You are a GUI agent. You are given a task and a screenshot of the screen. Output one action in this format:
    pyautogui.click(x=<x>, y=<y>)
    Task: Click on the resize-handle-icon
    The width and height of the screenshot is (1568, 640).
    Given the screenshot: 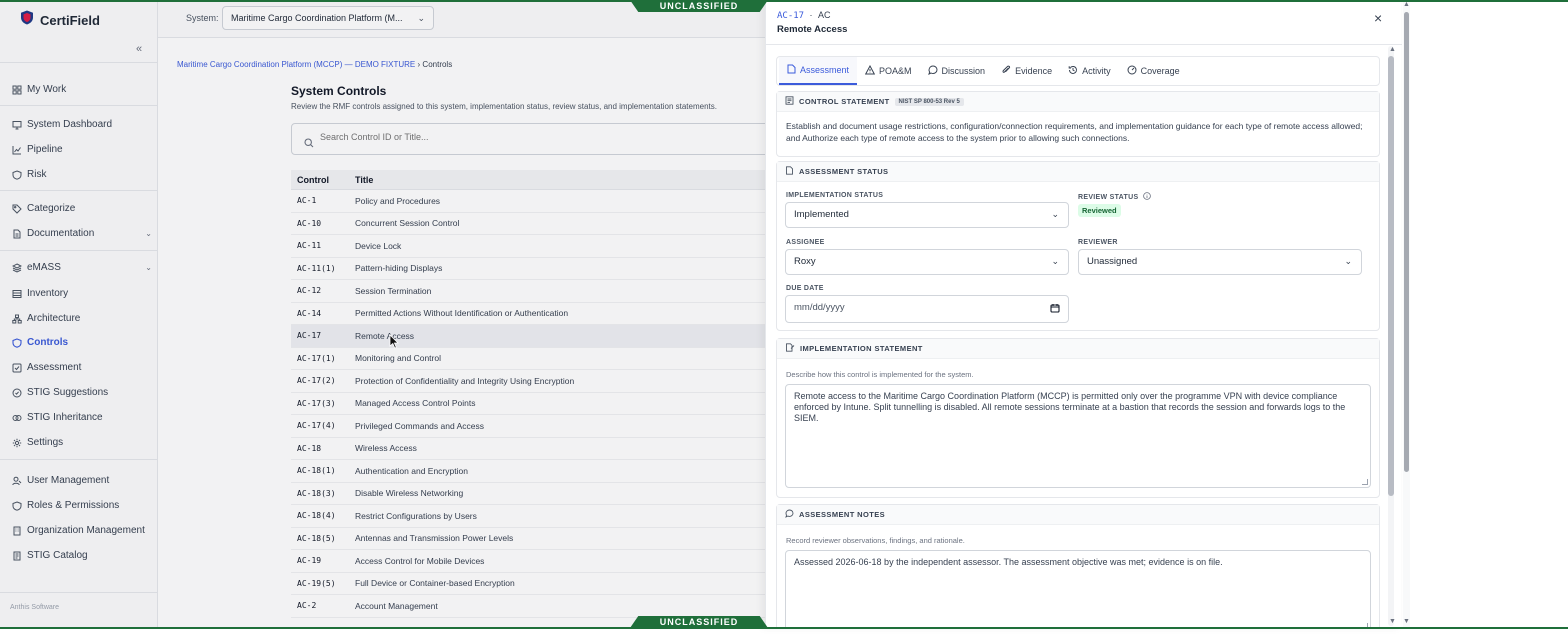 What is the action you would take?
    pyautogui.click(x=1365, y=482)
    